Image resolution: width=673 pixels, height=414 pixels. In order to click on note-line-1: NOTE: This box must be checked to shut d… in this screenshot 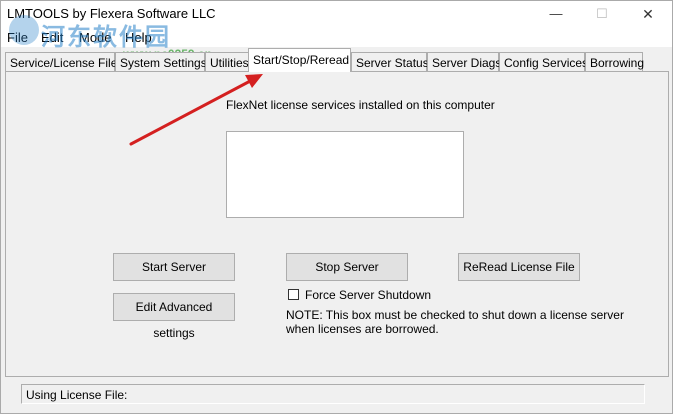, I will do `click(455, 315)`.